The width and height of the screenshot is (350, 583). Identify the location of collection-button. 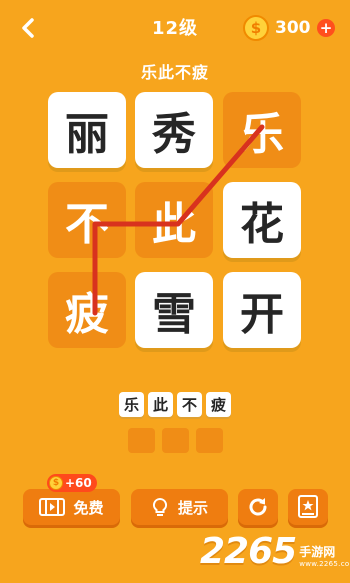
(308, 507).